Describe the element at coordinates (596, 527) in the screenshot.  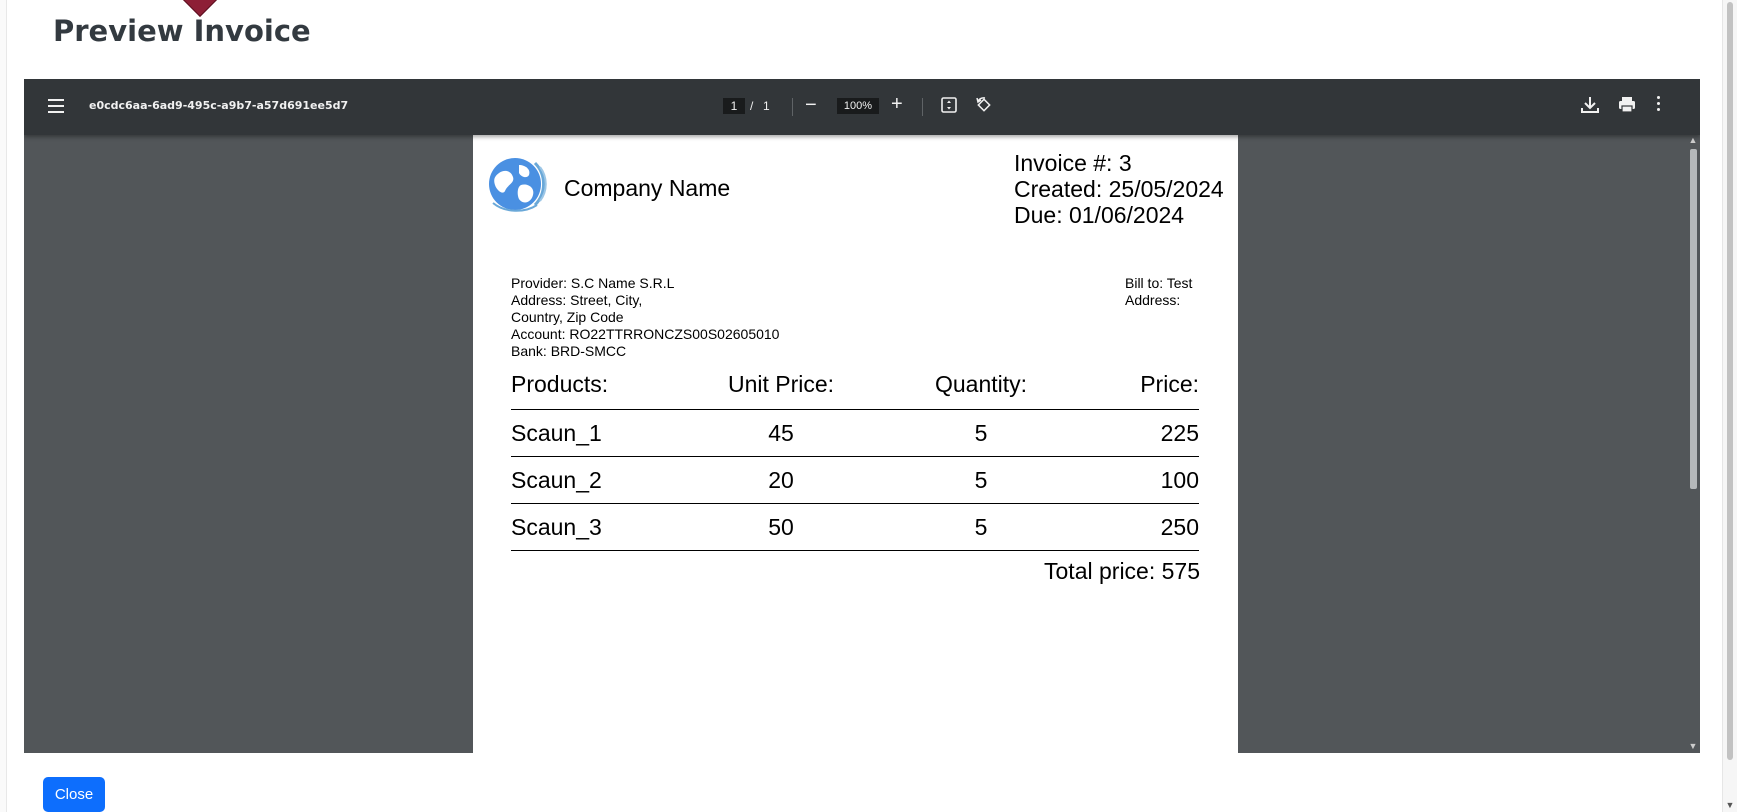
I see `product-name: Scaun_3` at that location.